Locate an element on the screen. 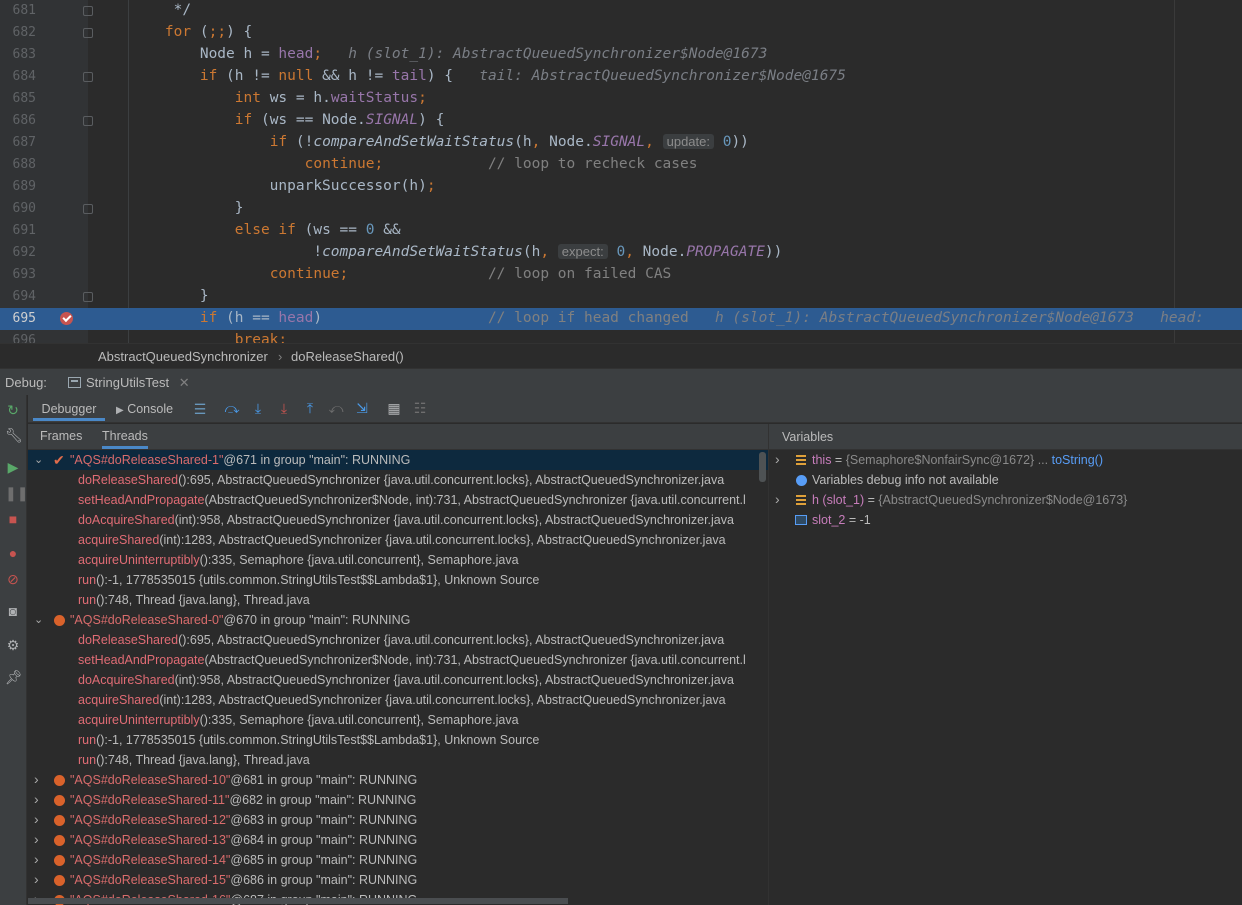 Image resolution: width=1242 pixels, height=905 pixels. view-breakpoints-icon: ● is located at coordinates (13, 553).